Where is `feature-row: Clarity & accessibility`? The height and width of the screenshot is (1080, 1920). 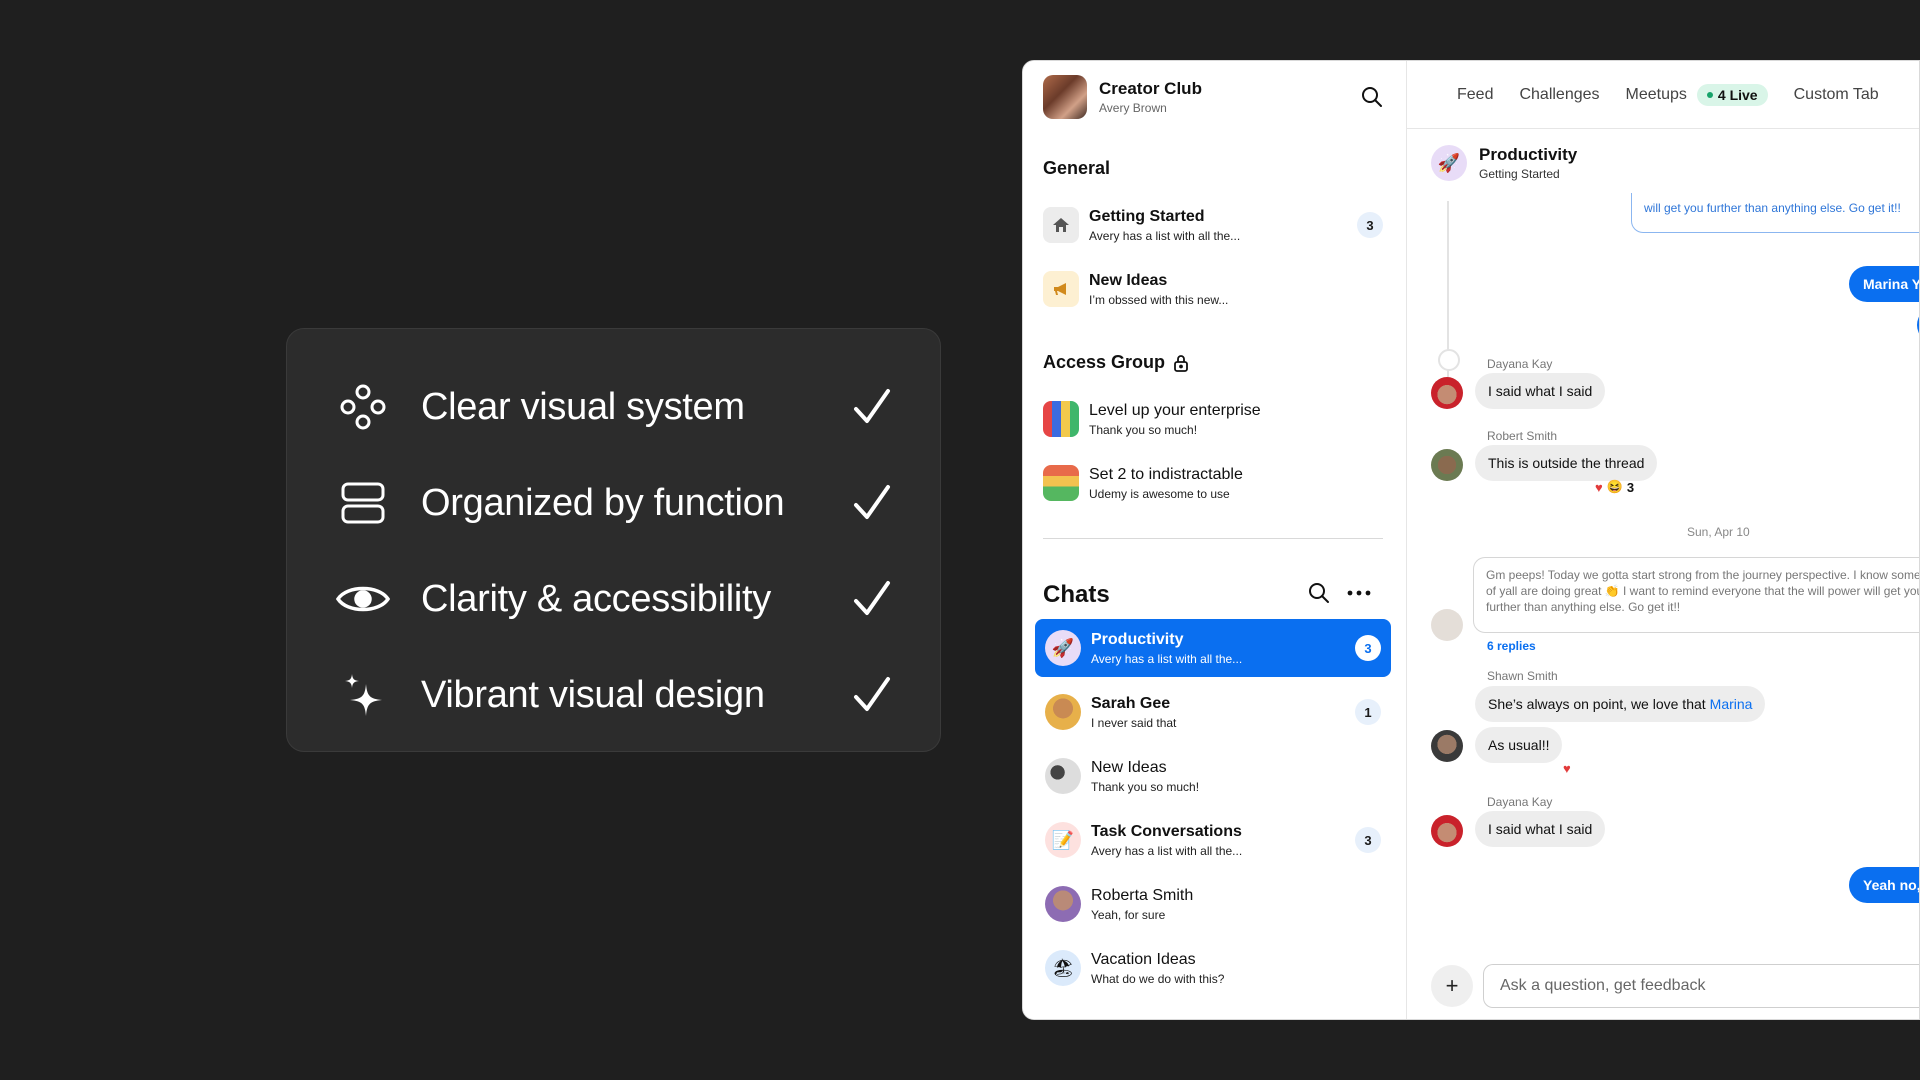 feature-row: Clarity & accessibility is located at coordinates (613, 599).